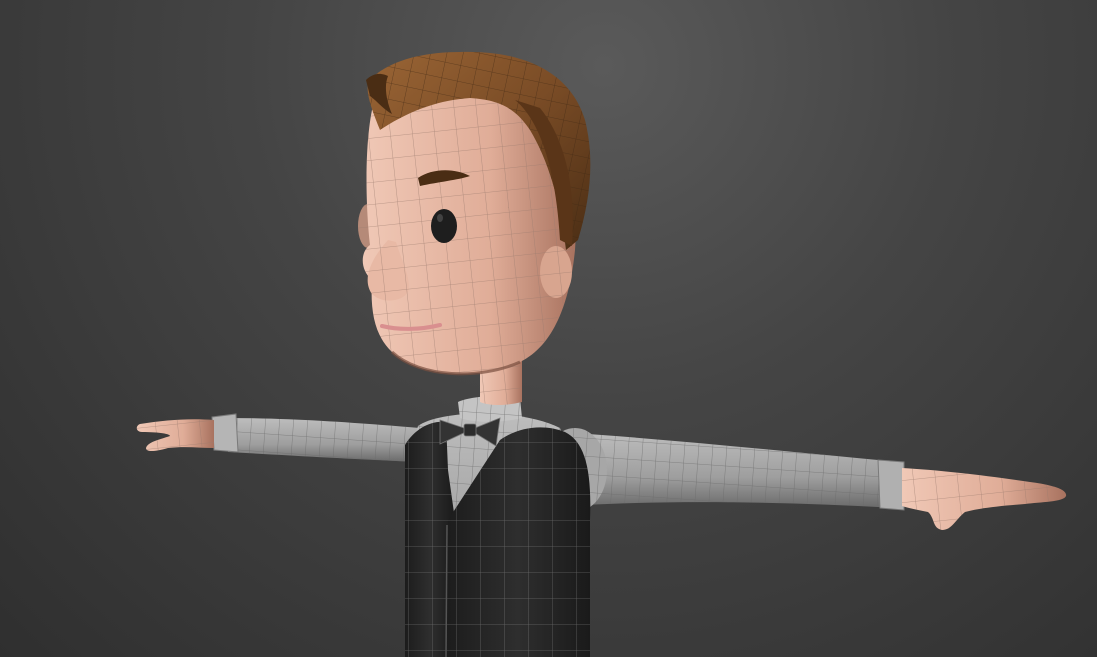  What do you see at coordinates (498, 539) in the screenshot?
I see `vest` at bounding box center [498, 539].